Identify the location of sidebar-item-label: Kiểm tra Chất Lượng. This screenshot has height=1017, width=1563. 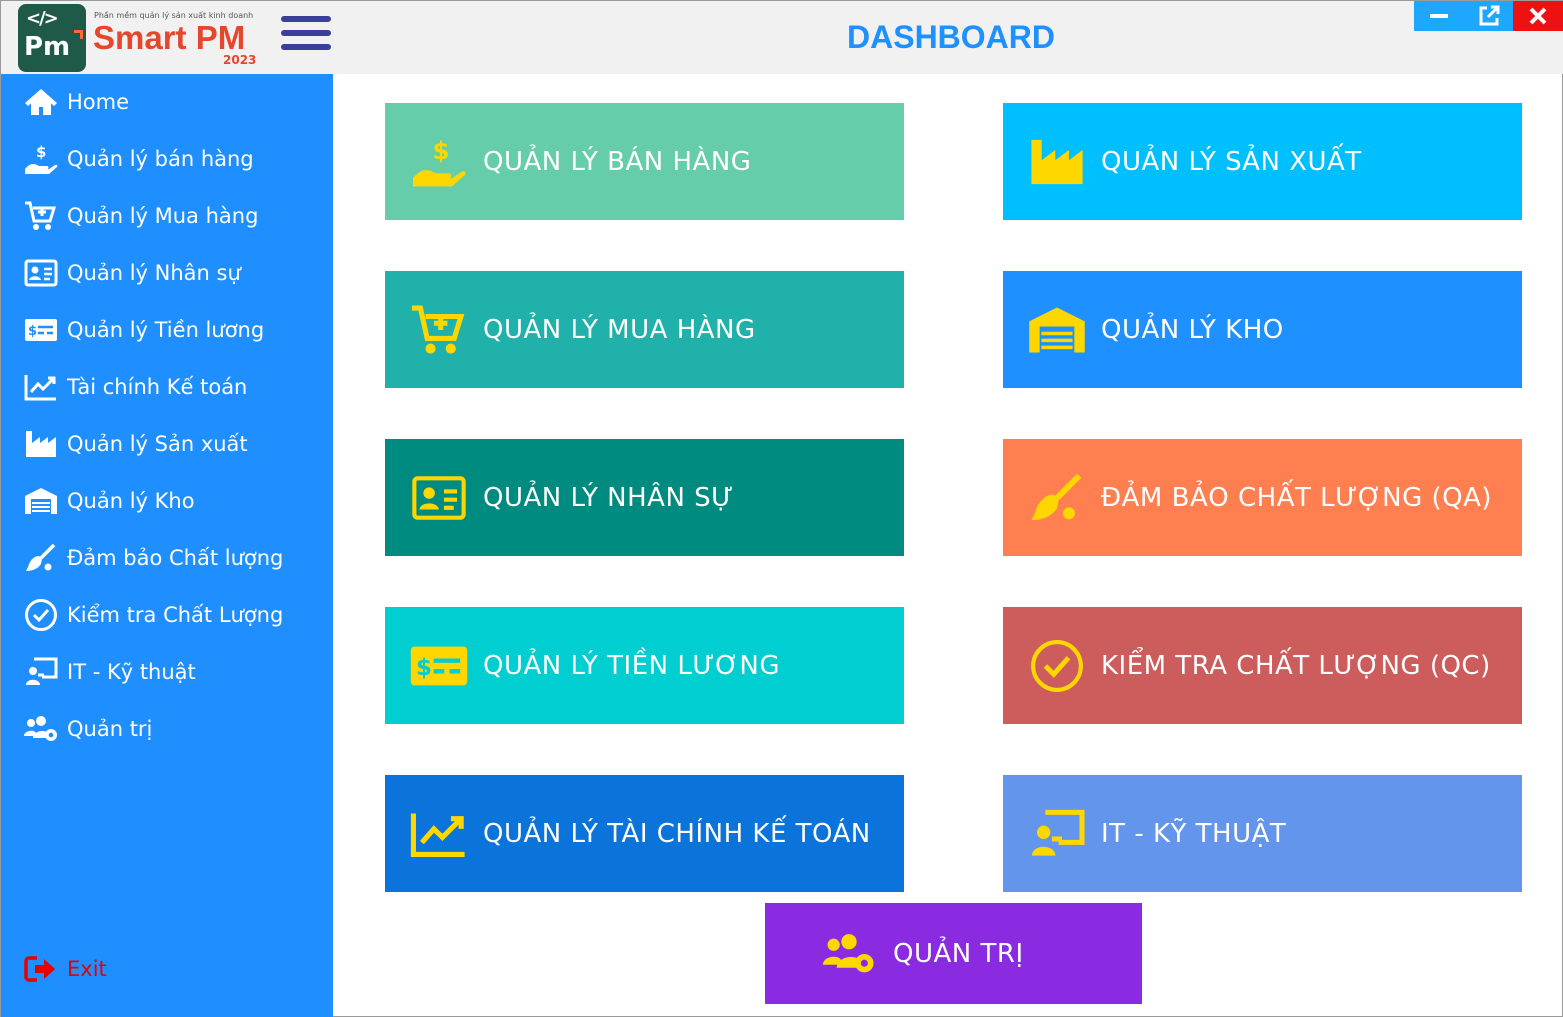
(175, 615).